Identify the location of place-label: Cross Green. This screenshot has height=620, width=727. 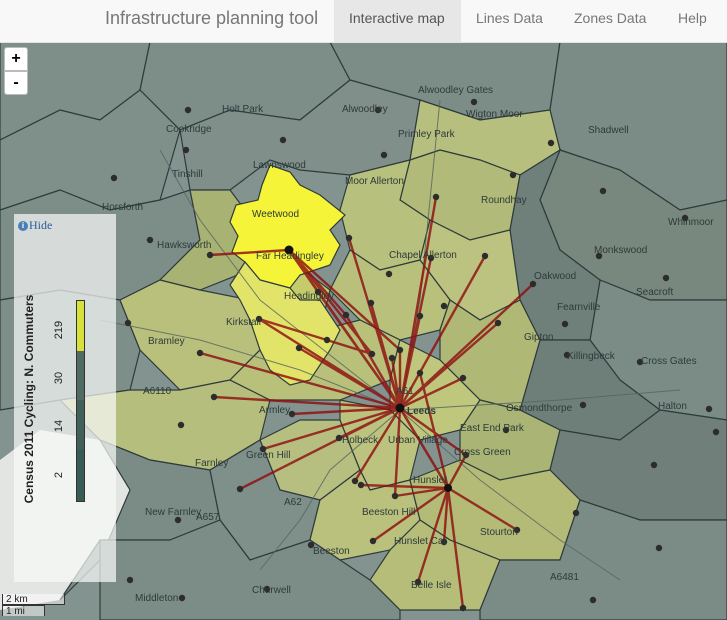
(482, 452).